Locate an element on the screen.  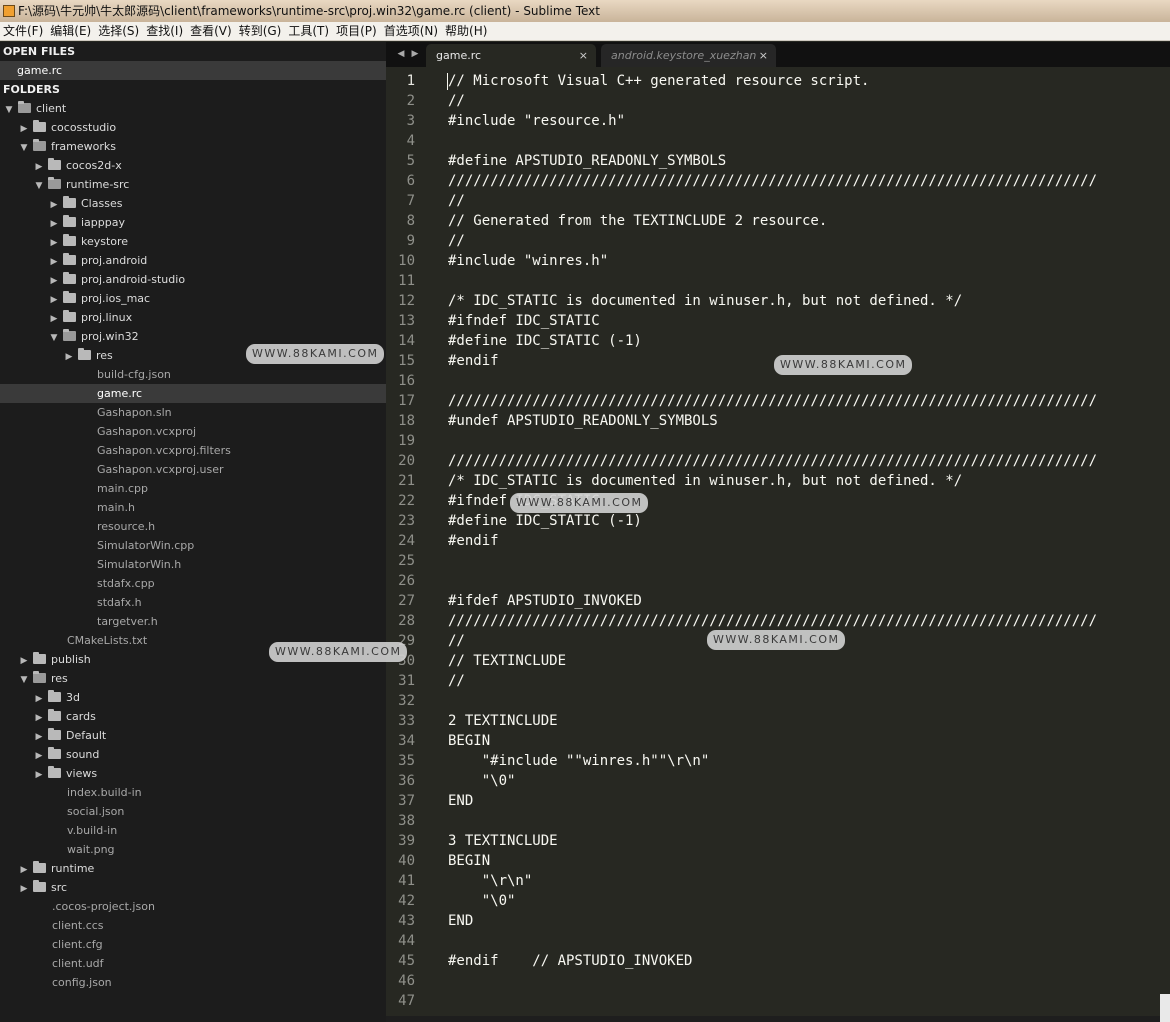
menu-item: 查找(I) is located at coordinates (165, 31).